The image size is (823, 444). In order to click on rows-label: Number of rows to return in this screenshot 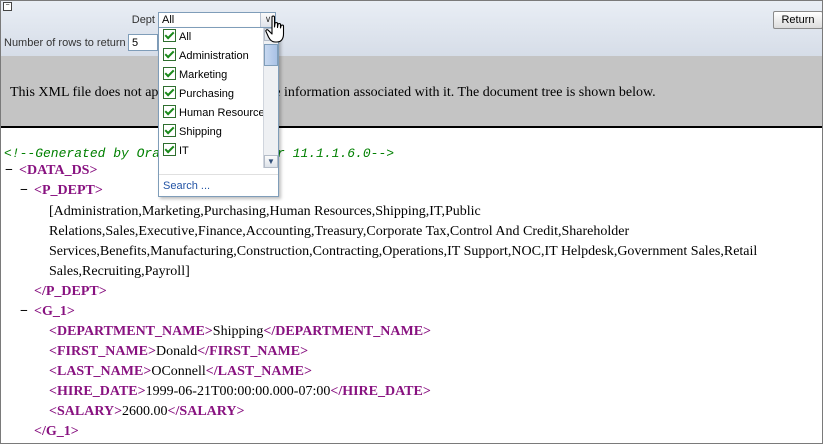, I will do `click(65, 43)`.